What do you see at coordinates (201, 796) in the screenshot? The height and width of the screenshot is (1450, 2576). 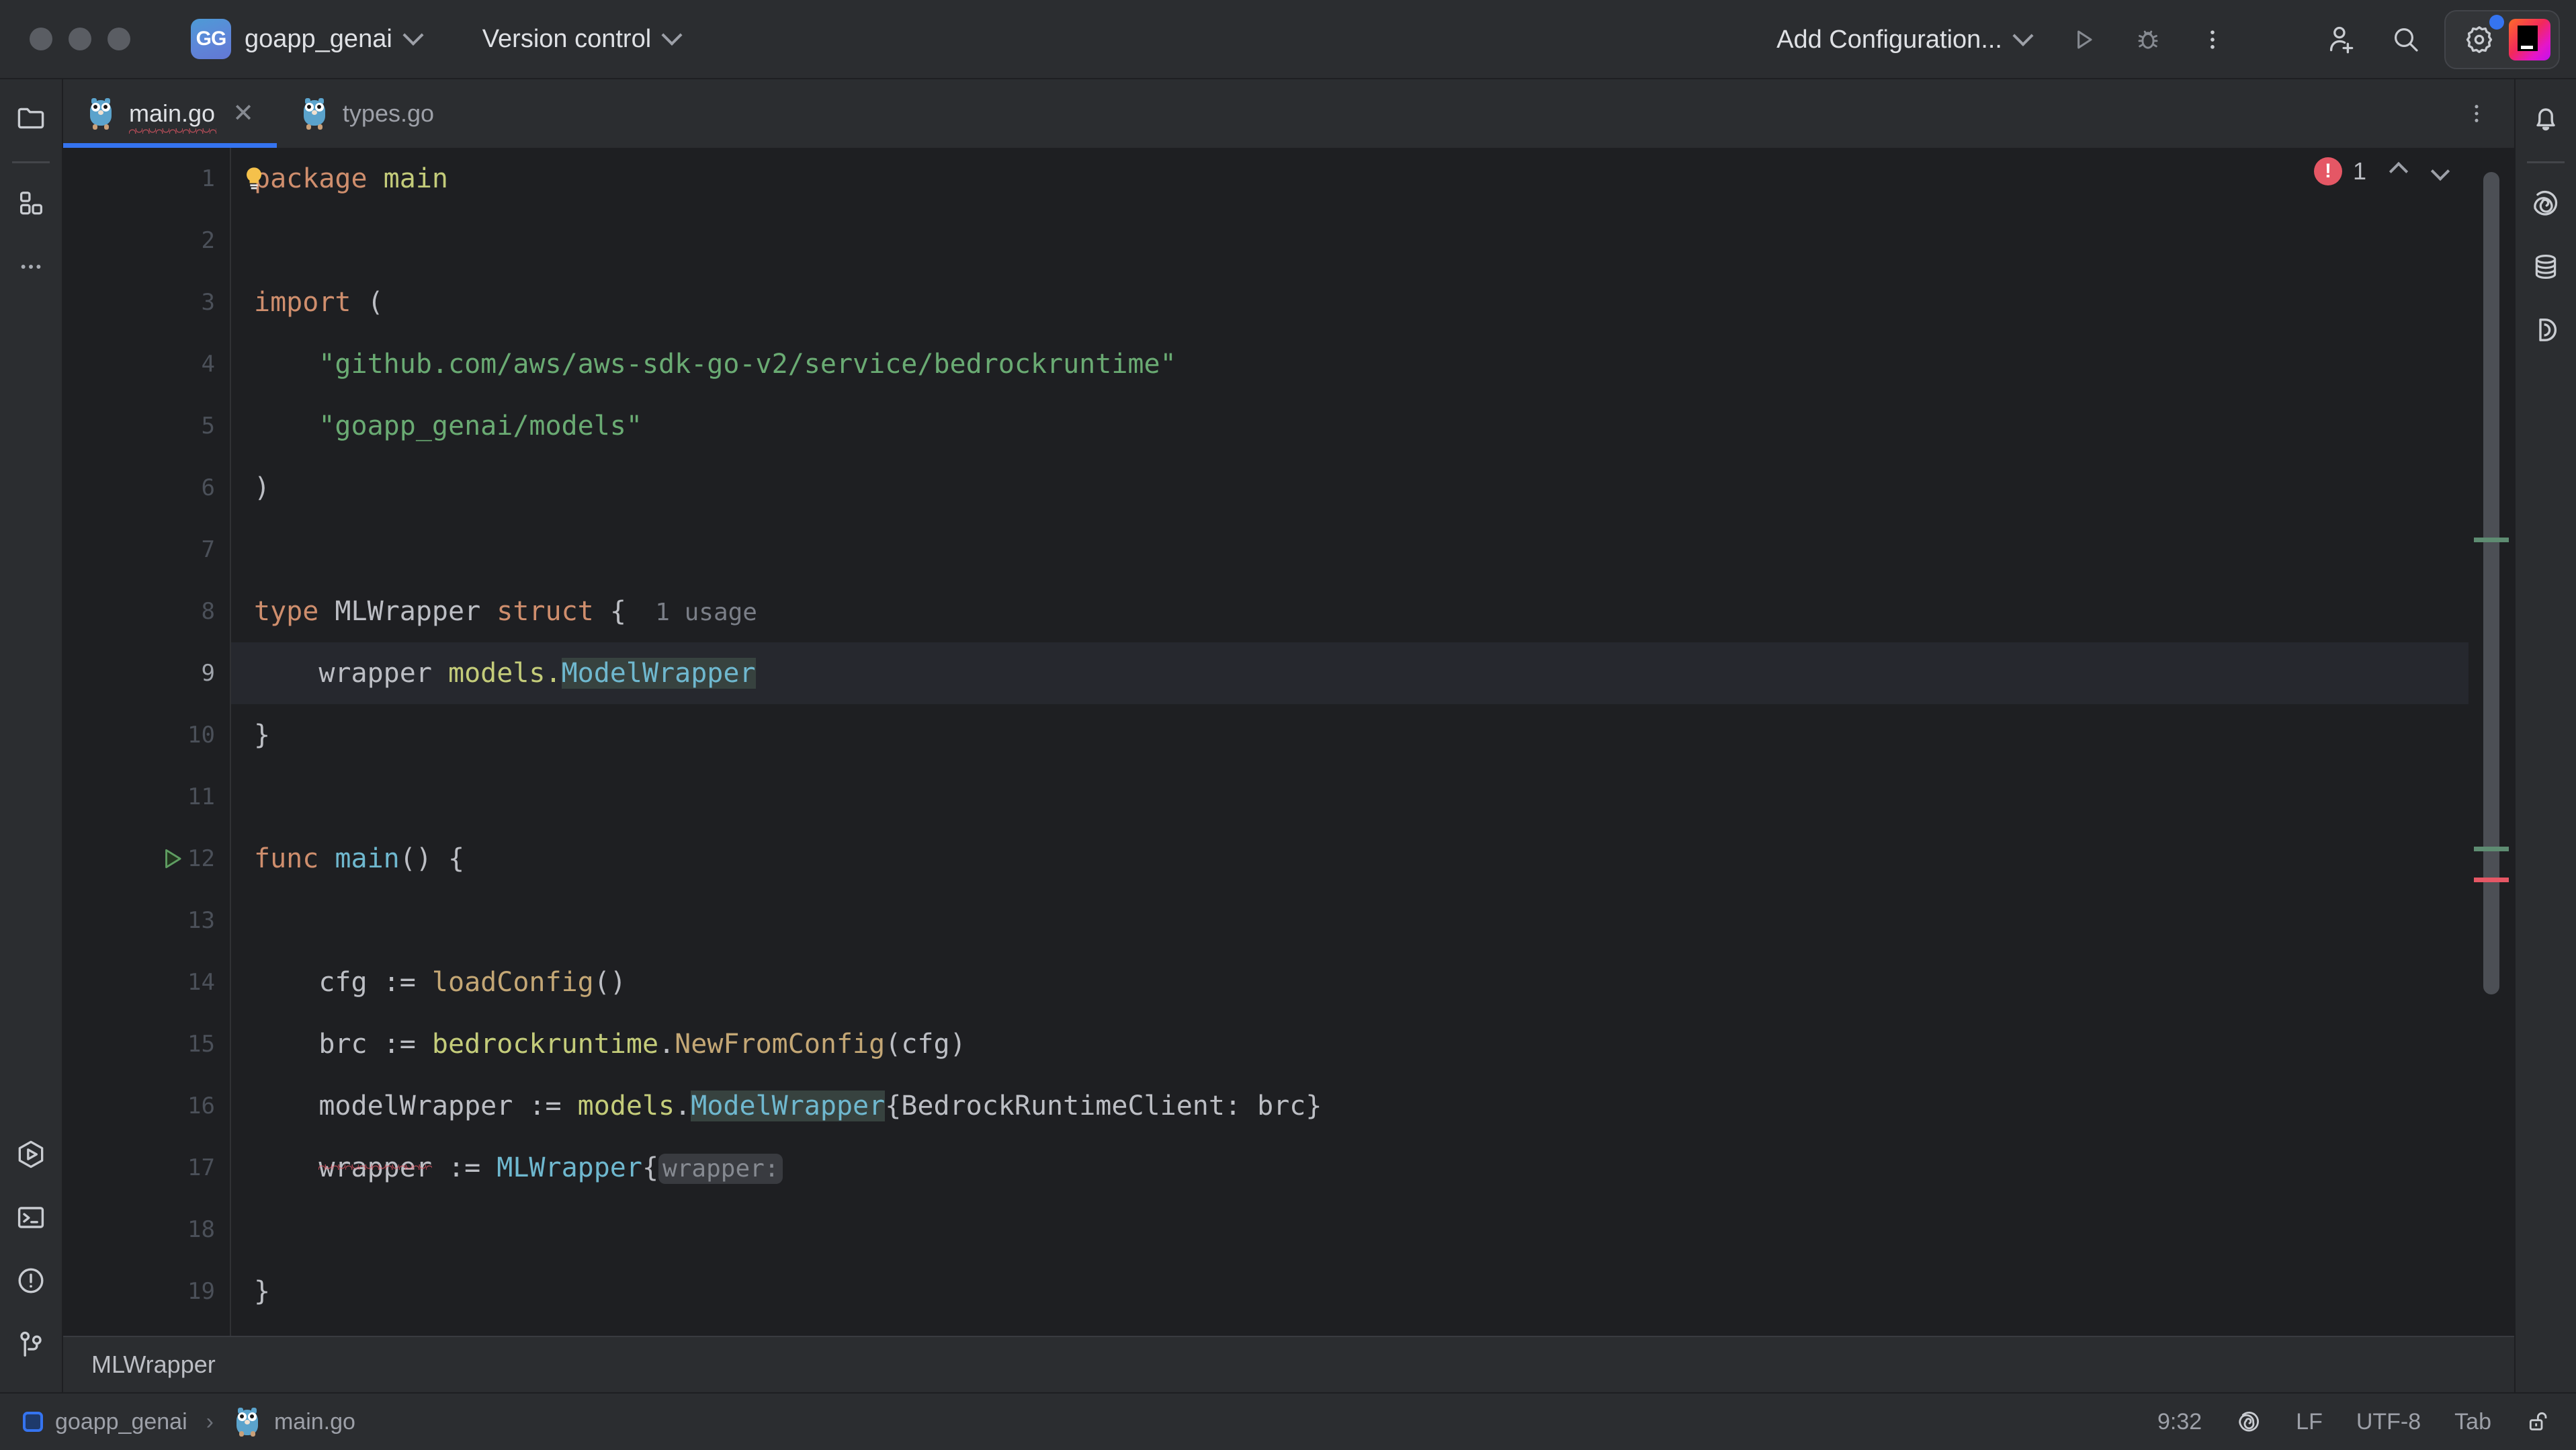 I see `line-number: 11` at bounding box center [201, 796].